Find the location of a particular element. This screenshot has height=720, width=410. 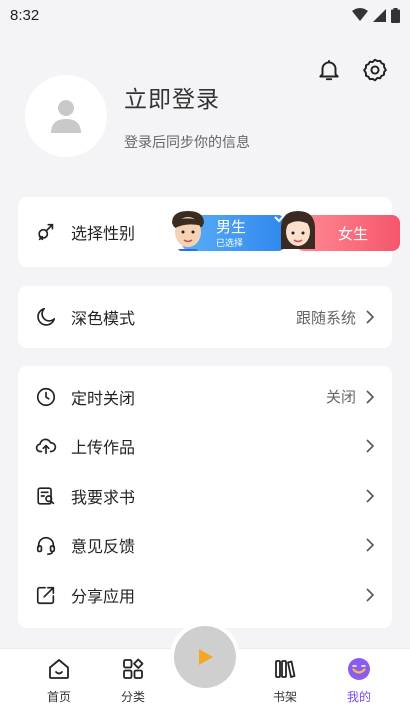

gender-male-button: 男生 已选择 is located at coordinates (228, 230).